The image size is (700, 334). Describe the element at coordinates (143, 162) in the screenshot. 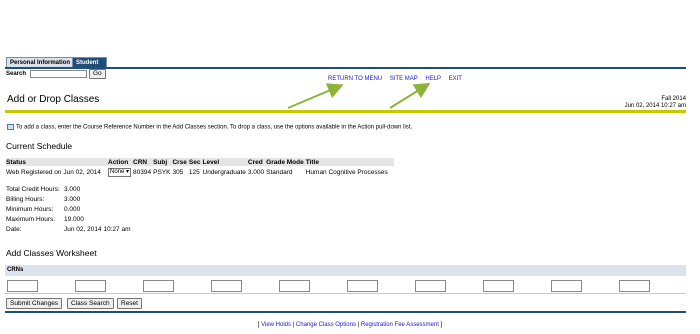

I see `col-crn: CRN` at that location.